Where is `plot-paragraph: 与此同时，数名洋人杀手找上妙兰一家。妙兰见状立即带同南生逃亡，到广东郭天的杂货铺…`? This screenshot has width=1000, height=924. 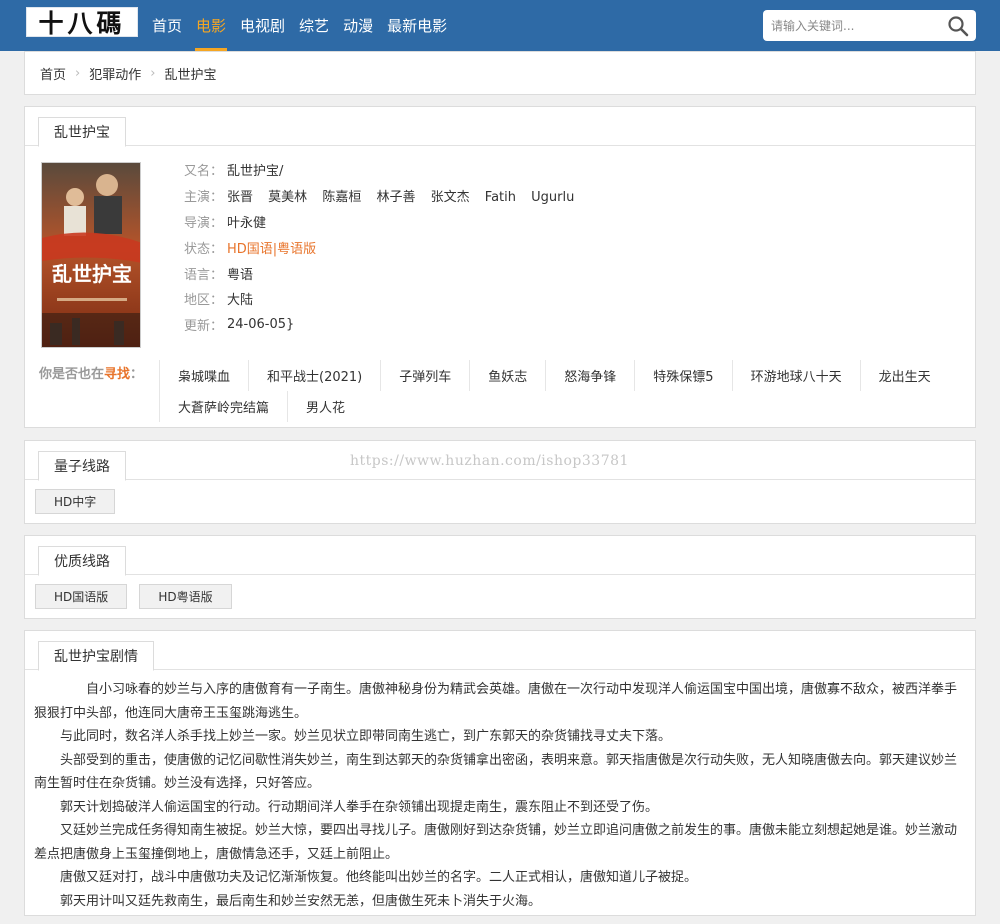
plot-paragraph: 与此同时，数名洋人杀手找上妙兰一家。妙兰见状立即带同南生逃亡，到广东郭天的杂货铺… is located at coordinates (366, 736).